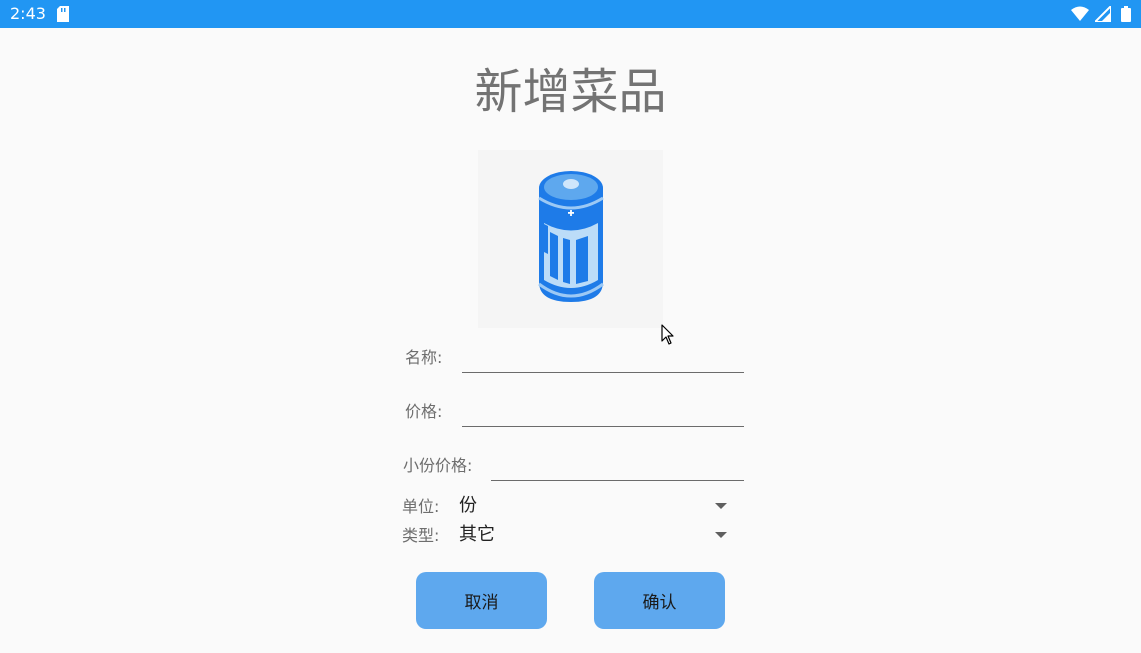  What do you see at coordinates (564, 536) in the screenshot?
I see `type-select: 类型: 其它` at bounding box center [564, 536].